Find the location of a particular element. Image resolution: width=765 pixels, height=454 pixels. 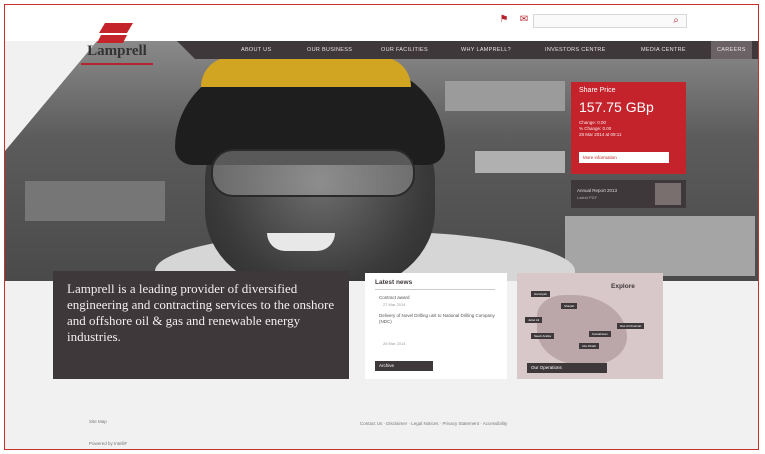

news-item-date: 26 Mar 2014 is located at coordinates (394, 343).